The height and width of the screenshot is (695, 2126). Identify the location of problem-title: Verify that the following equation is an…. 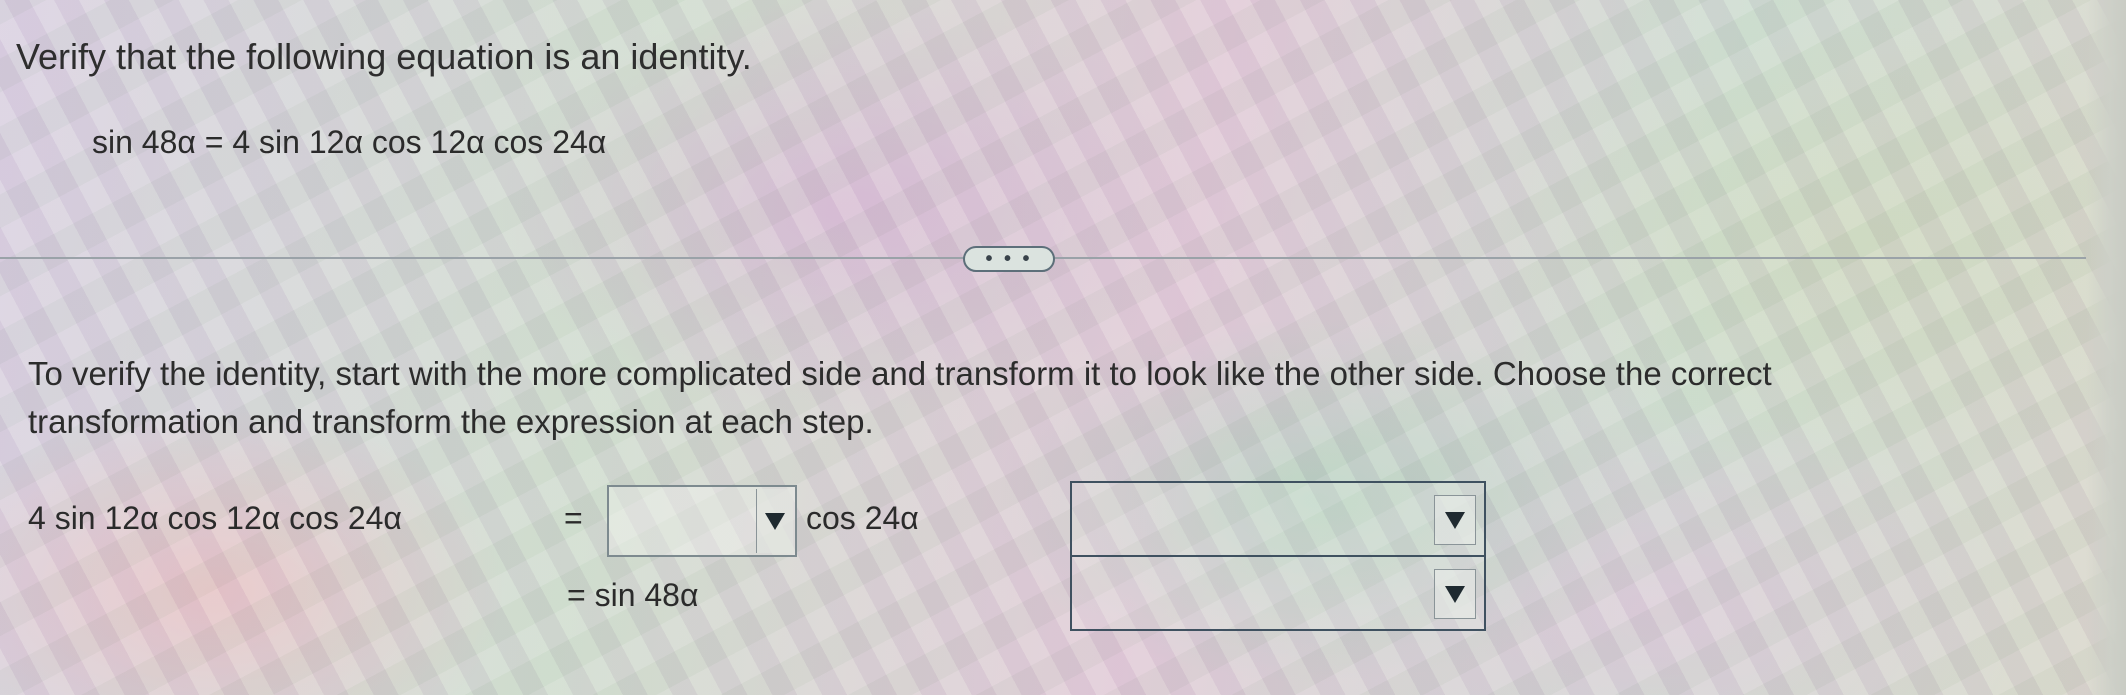
(384, 56).